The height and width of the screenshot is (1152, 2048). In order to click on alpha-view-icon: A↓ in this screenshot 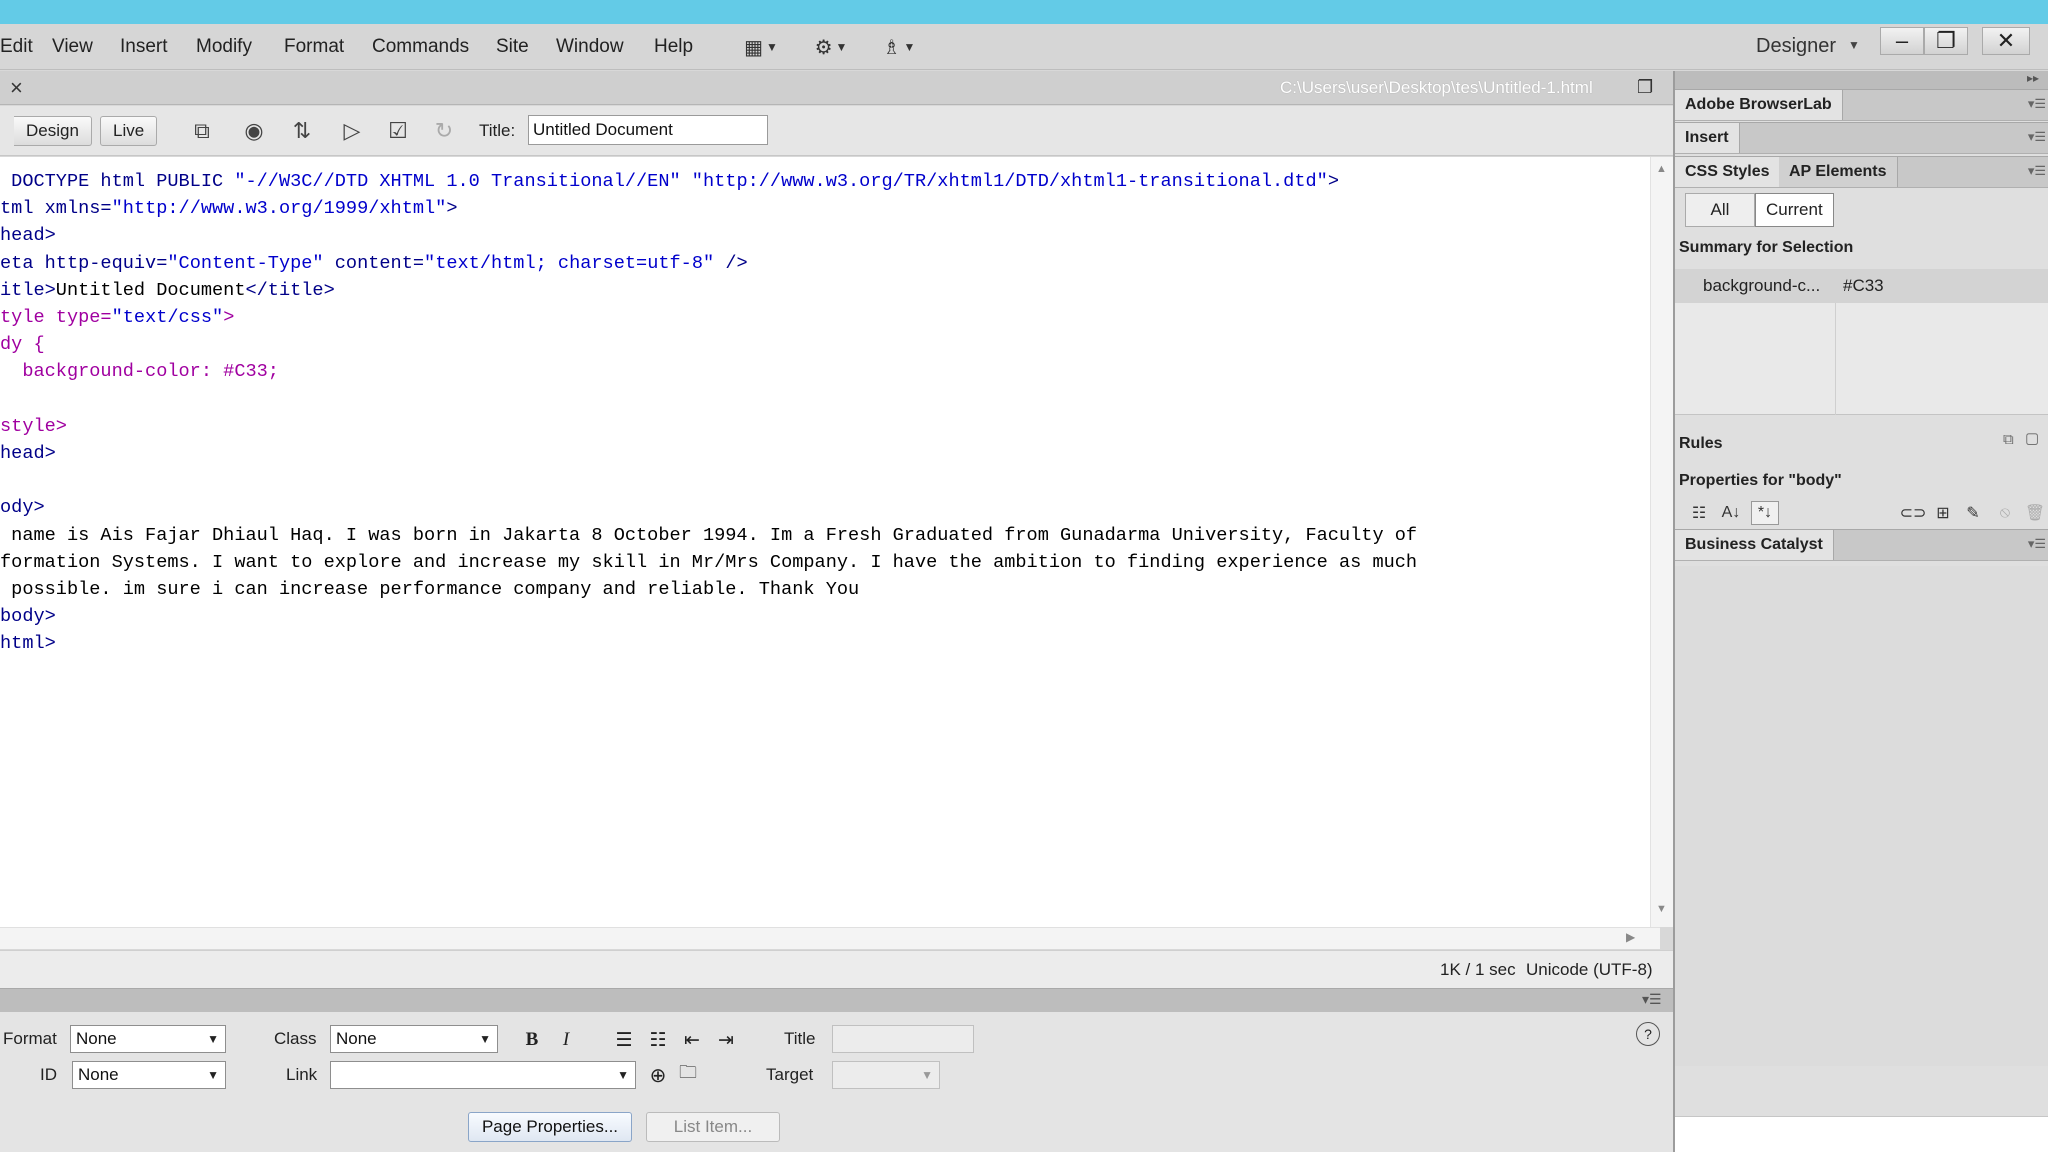, I will do `click(1731, 513)`.